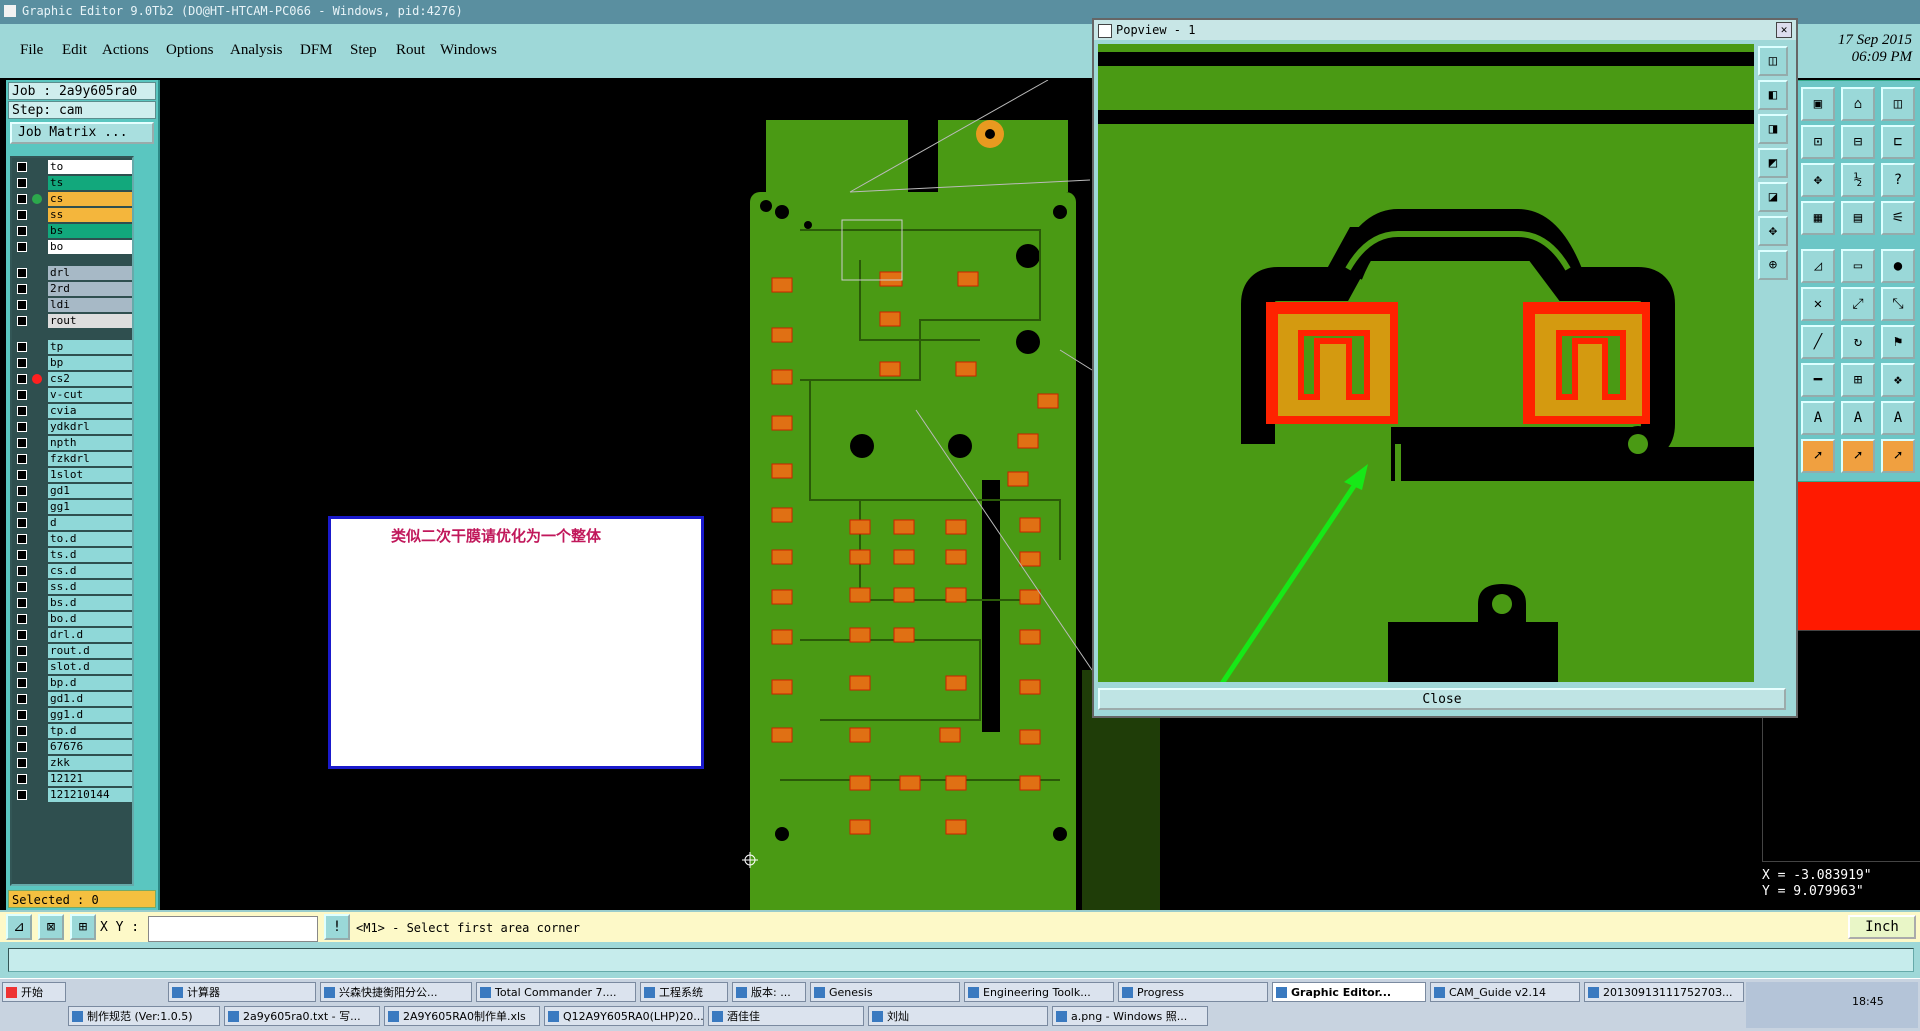  I want to click on layer-row: to, so click(73, 167).